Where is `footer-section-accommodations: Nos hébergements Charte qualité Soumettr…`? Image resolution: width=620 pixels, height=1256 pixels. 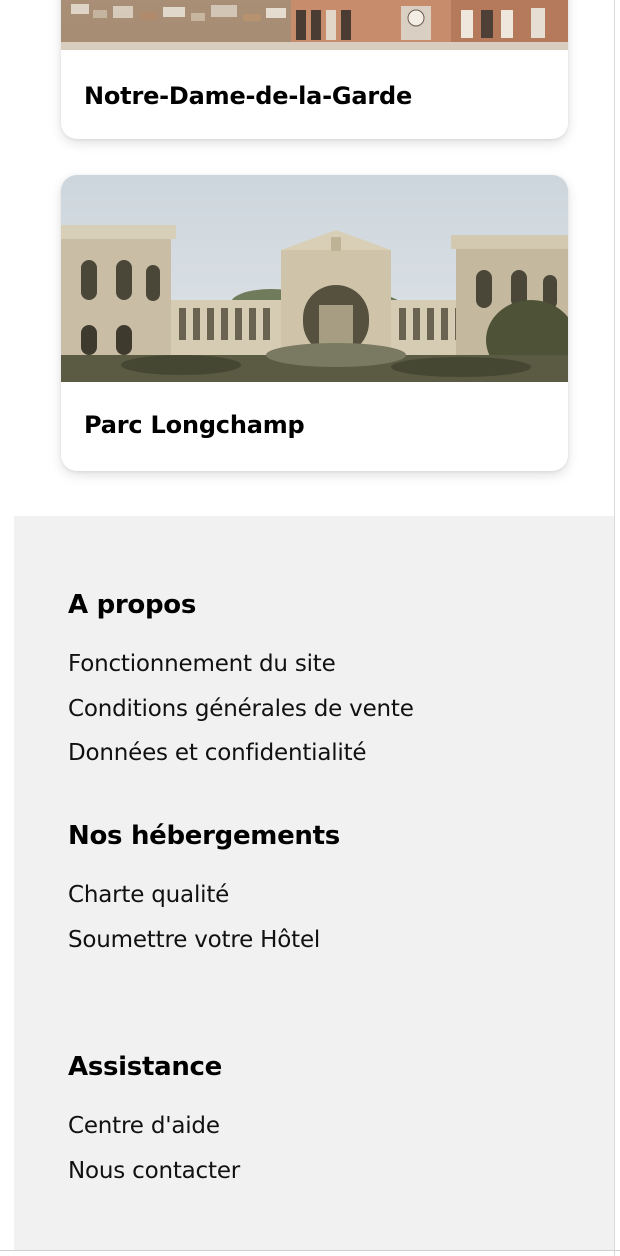 footer-section-accommodations: Nos hébergements Charte qualité Soumettr… is located at coordinates (204, 890).